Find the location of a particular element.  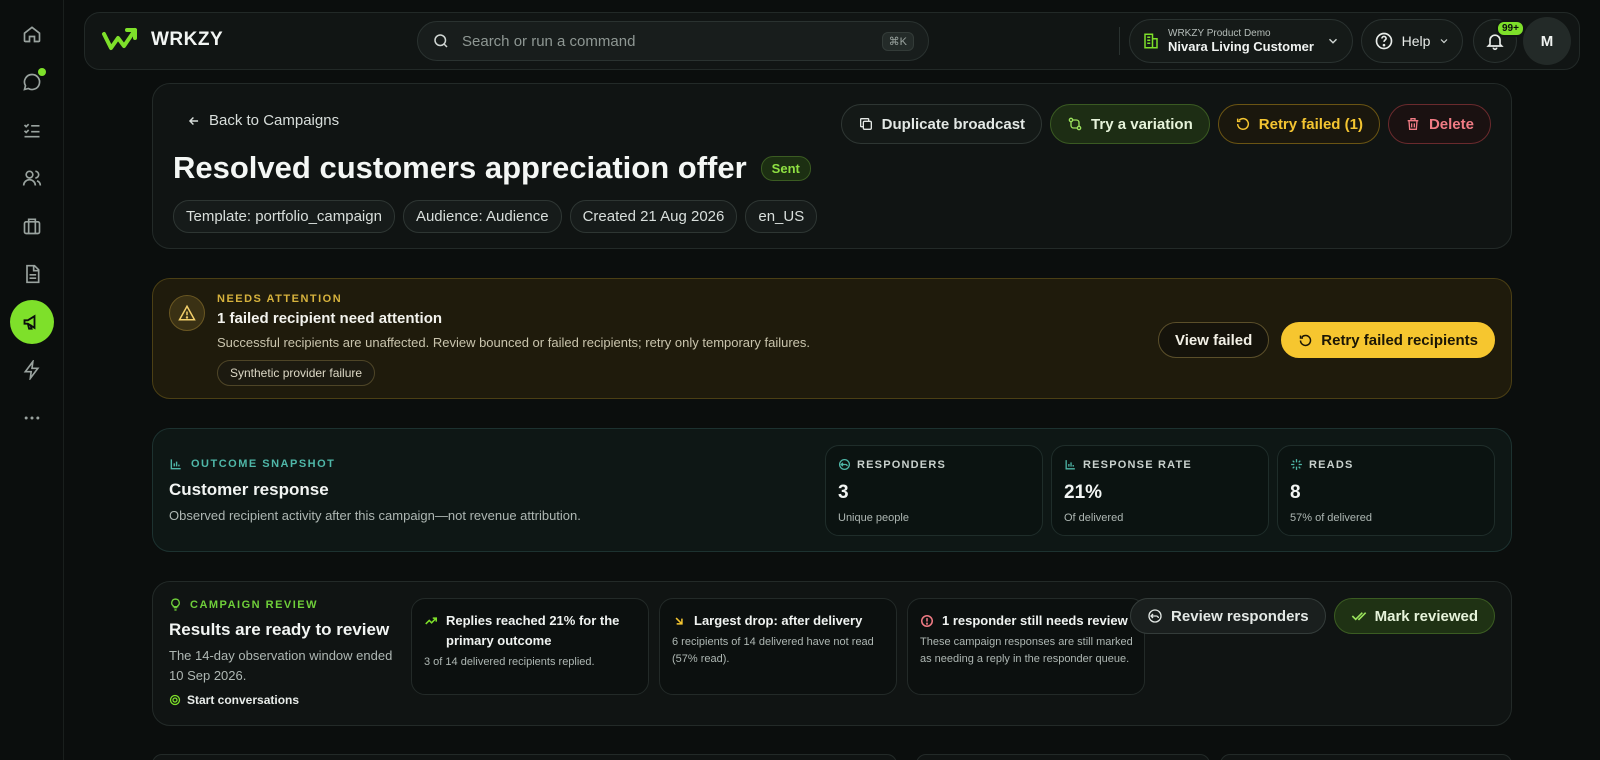

review-responders-label: Review responders is located at coordinates (1240, 616).